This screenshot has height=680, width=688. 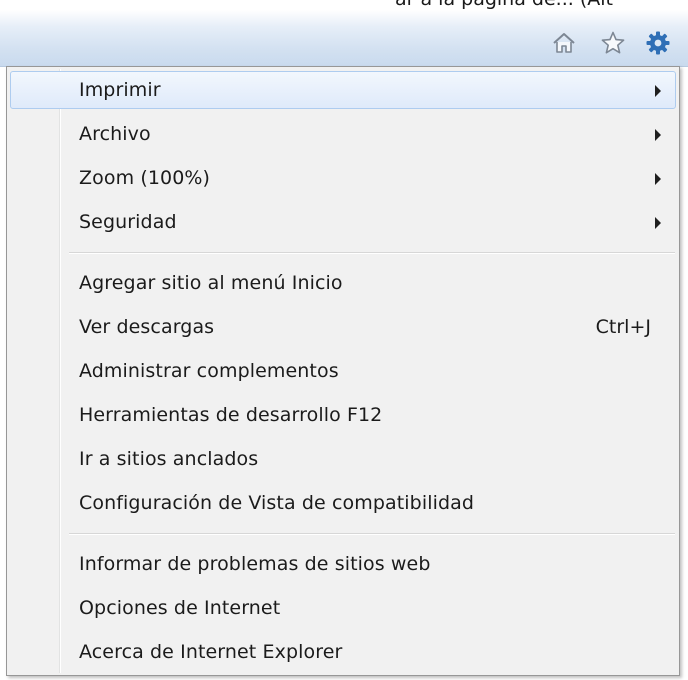 What do you see at coordinates (343, 178) in the screenshot?
I see `menu-item-zoom: Zoom (100%)` at bounding box center [343, 178].